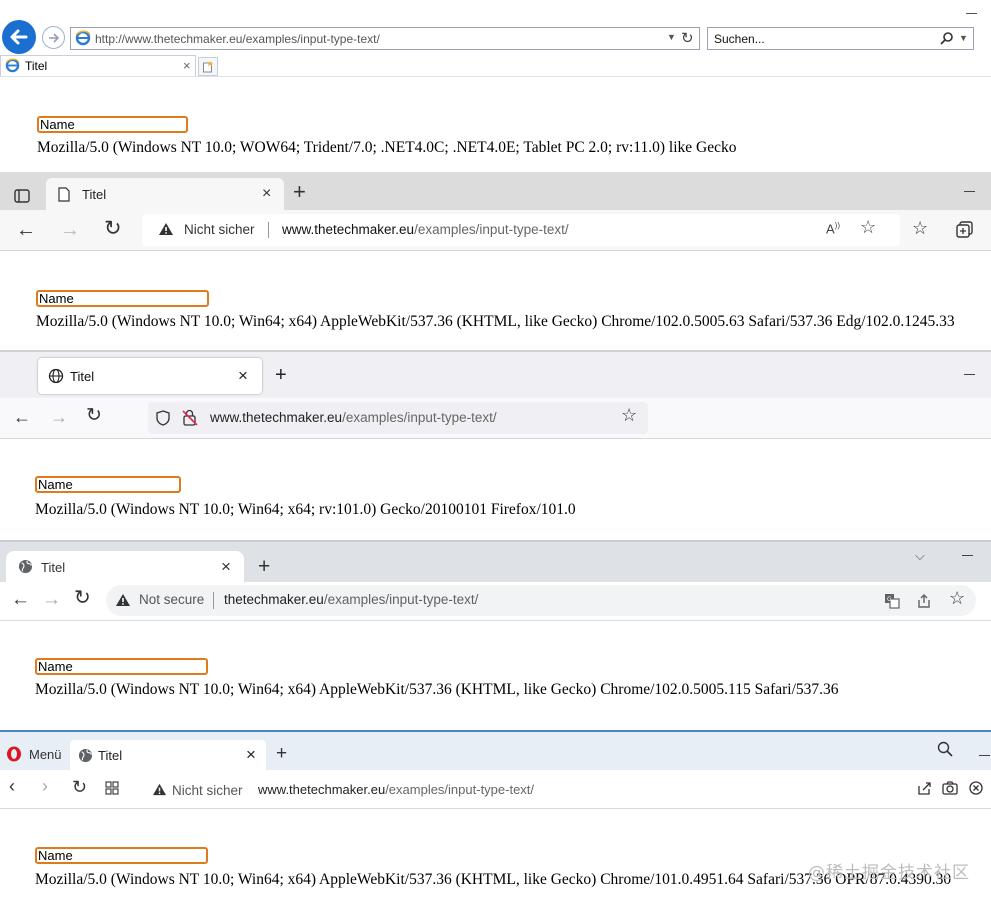 Image resolution: width=991 pixels, height=905 pixels. What do you see at coordinates (14, 754) in the screenshot?
I see `opera-logo-icon` at bounding box center [14, 754].